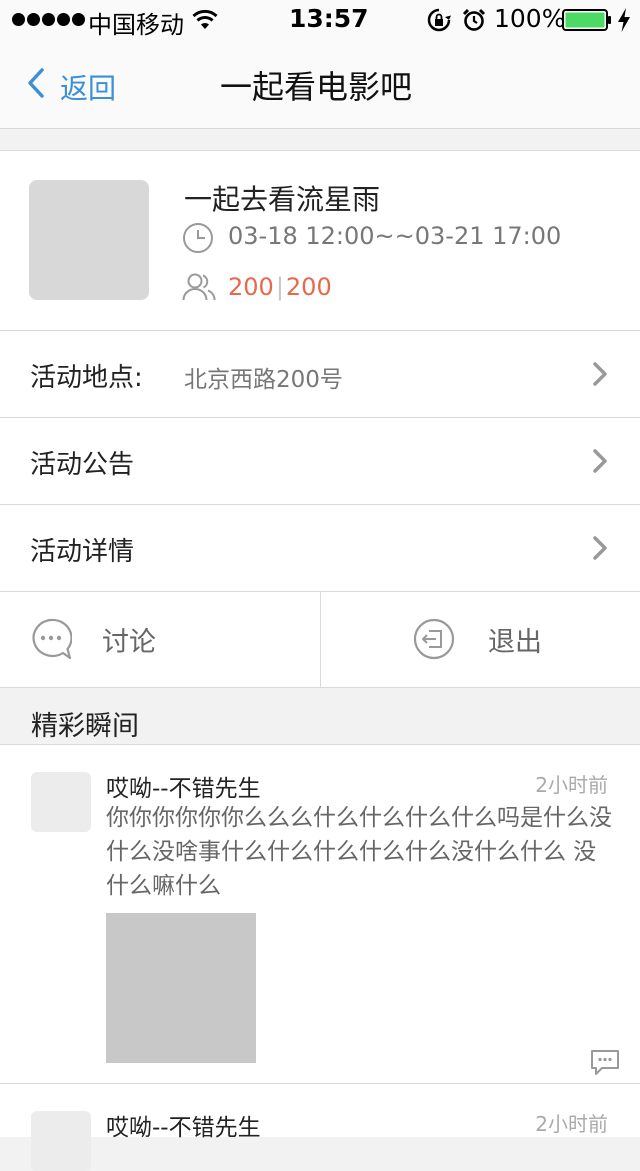  Describe the element at coordinates (624, 20) in the screenshot. I see `charging-bolt-icon` at that location.